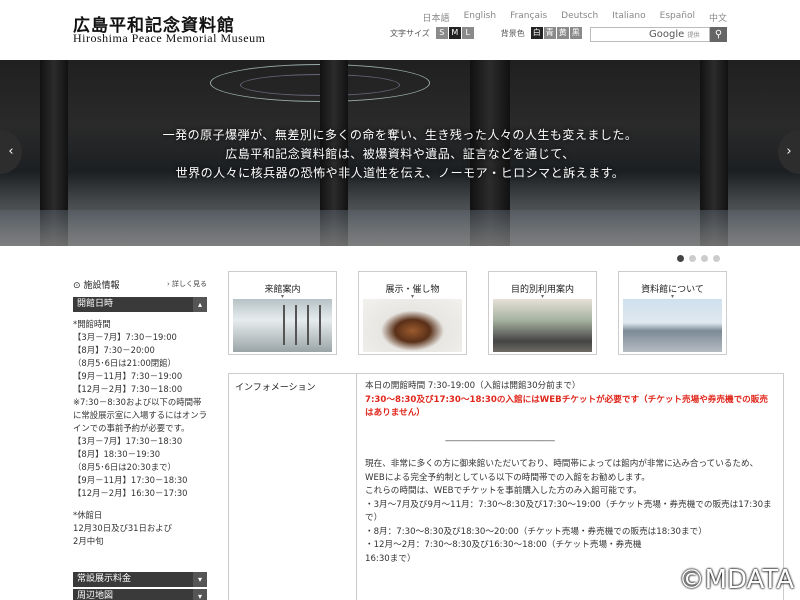  What do you see at coordinates (95, 304) in the screenshot?
I see `opening-hours-title: 開館日時` at bounding box center [95, 304].